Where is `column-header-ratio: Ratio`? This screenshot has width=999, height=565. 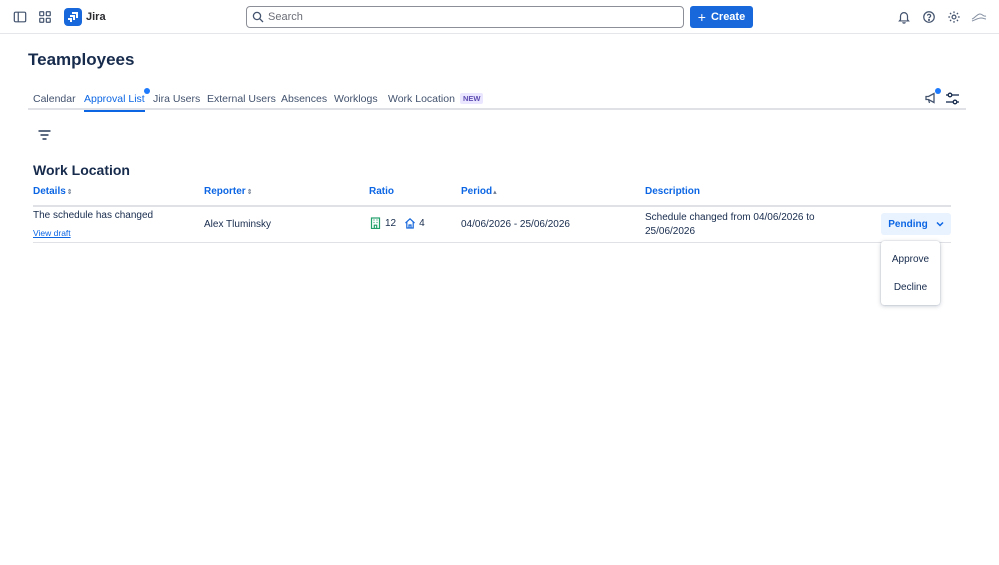
column-header-ratio: Ratio is located at coordinates (381, 191).